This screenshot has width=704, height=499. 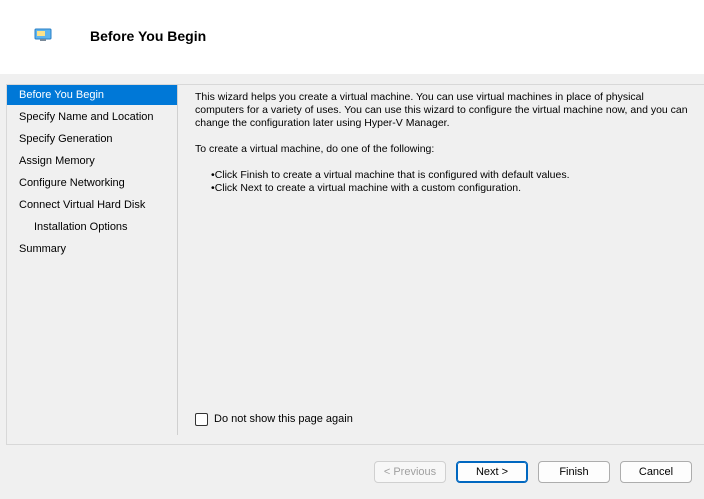 What do you see at coordinates (92, 139) in the screenshot?
I see `nav-item-specify-generation: Specify Generation` at bounding box center [92, 139].